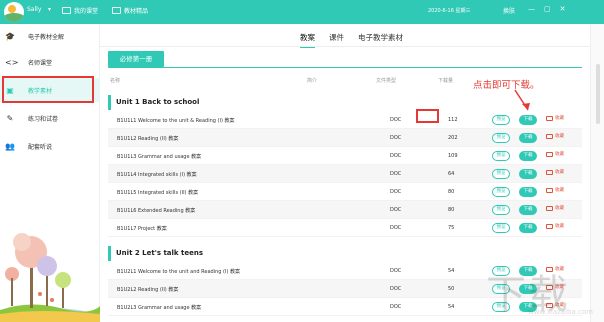  Describe the element at coordinates (453, 120) in the screenshot. I see `download-count: 112` at that location.